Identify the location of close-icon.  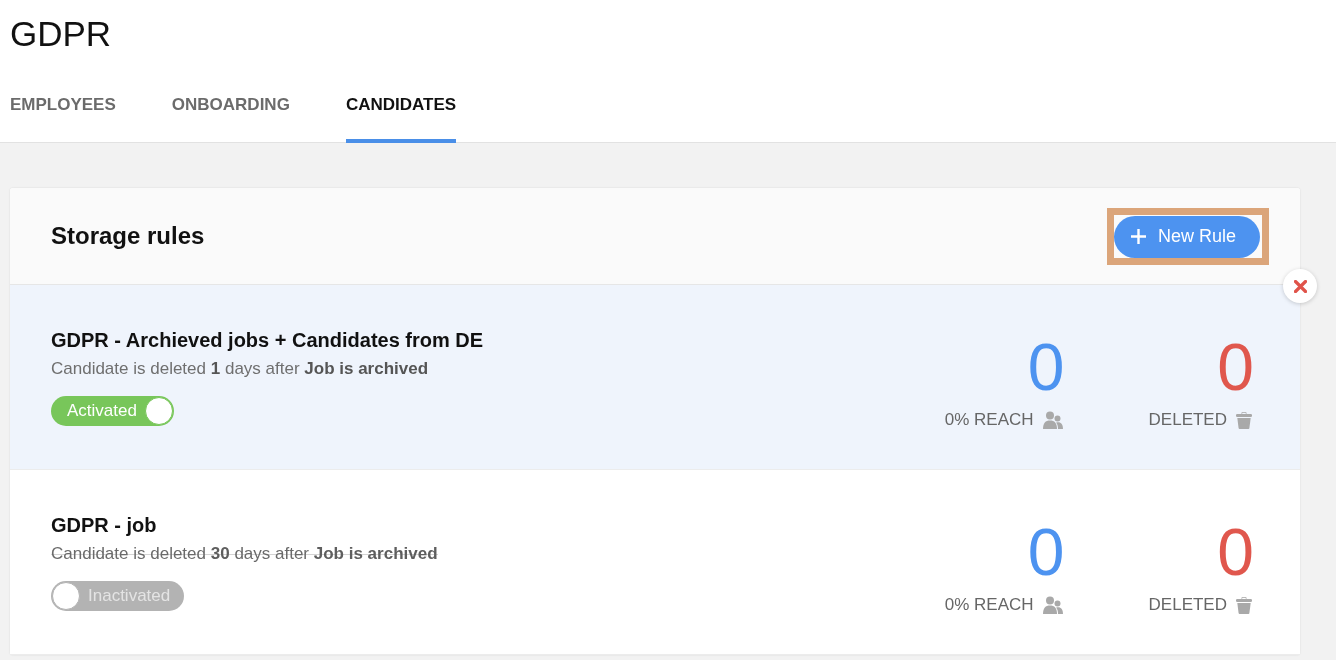
(1300, 286).